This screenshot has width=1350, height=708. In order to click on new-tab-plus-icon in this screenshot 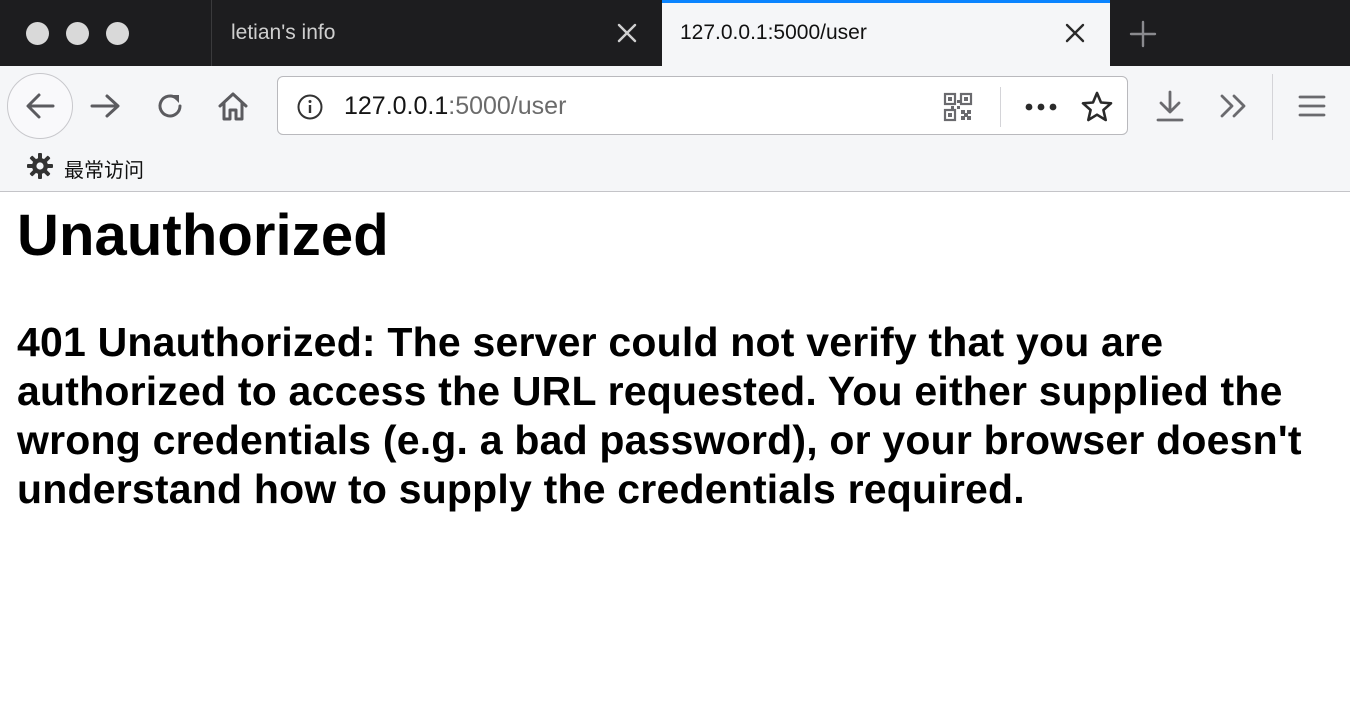, I will do `click(1143, 34)`.